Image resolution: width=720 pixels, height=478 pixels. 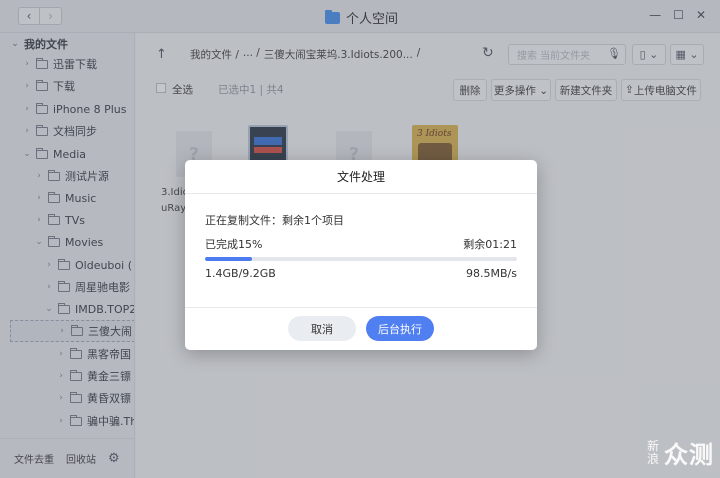 I want to click on transferred-size: 1.4GB/9.2GB, so click(x=240, y=273).